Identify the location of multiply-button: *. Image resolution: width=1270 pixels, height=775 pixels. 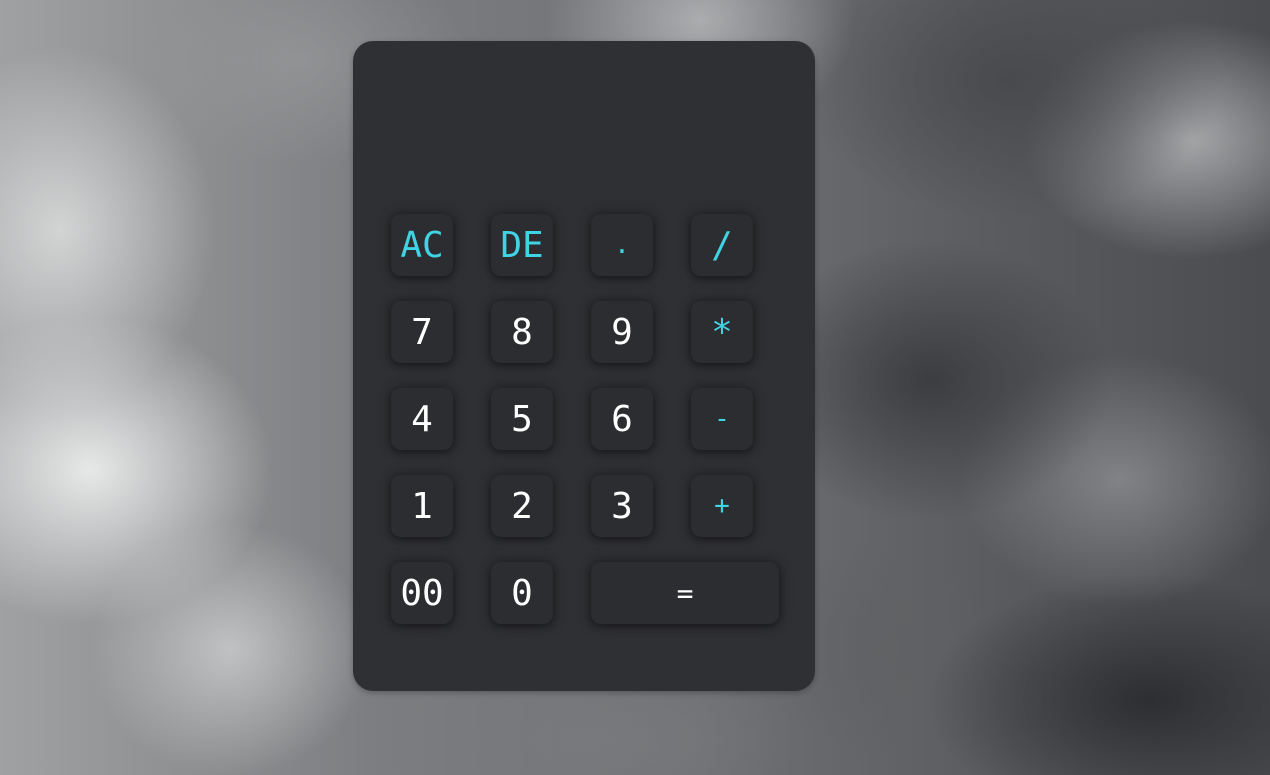
(722, 332).